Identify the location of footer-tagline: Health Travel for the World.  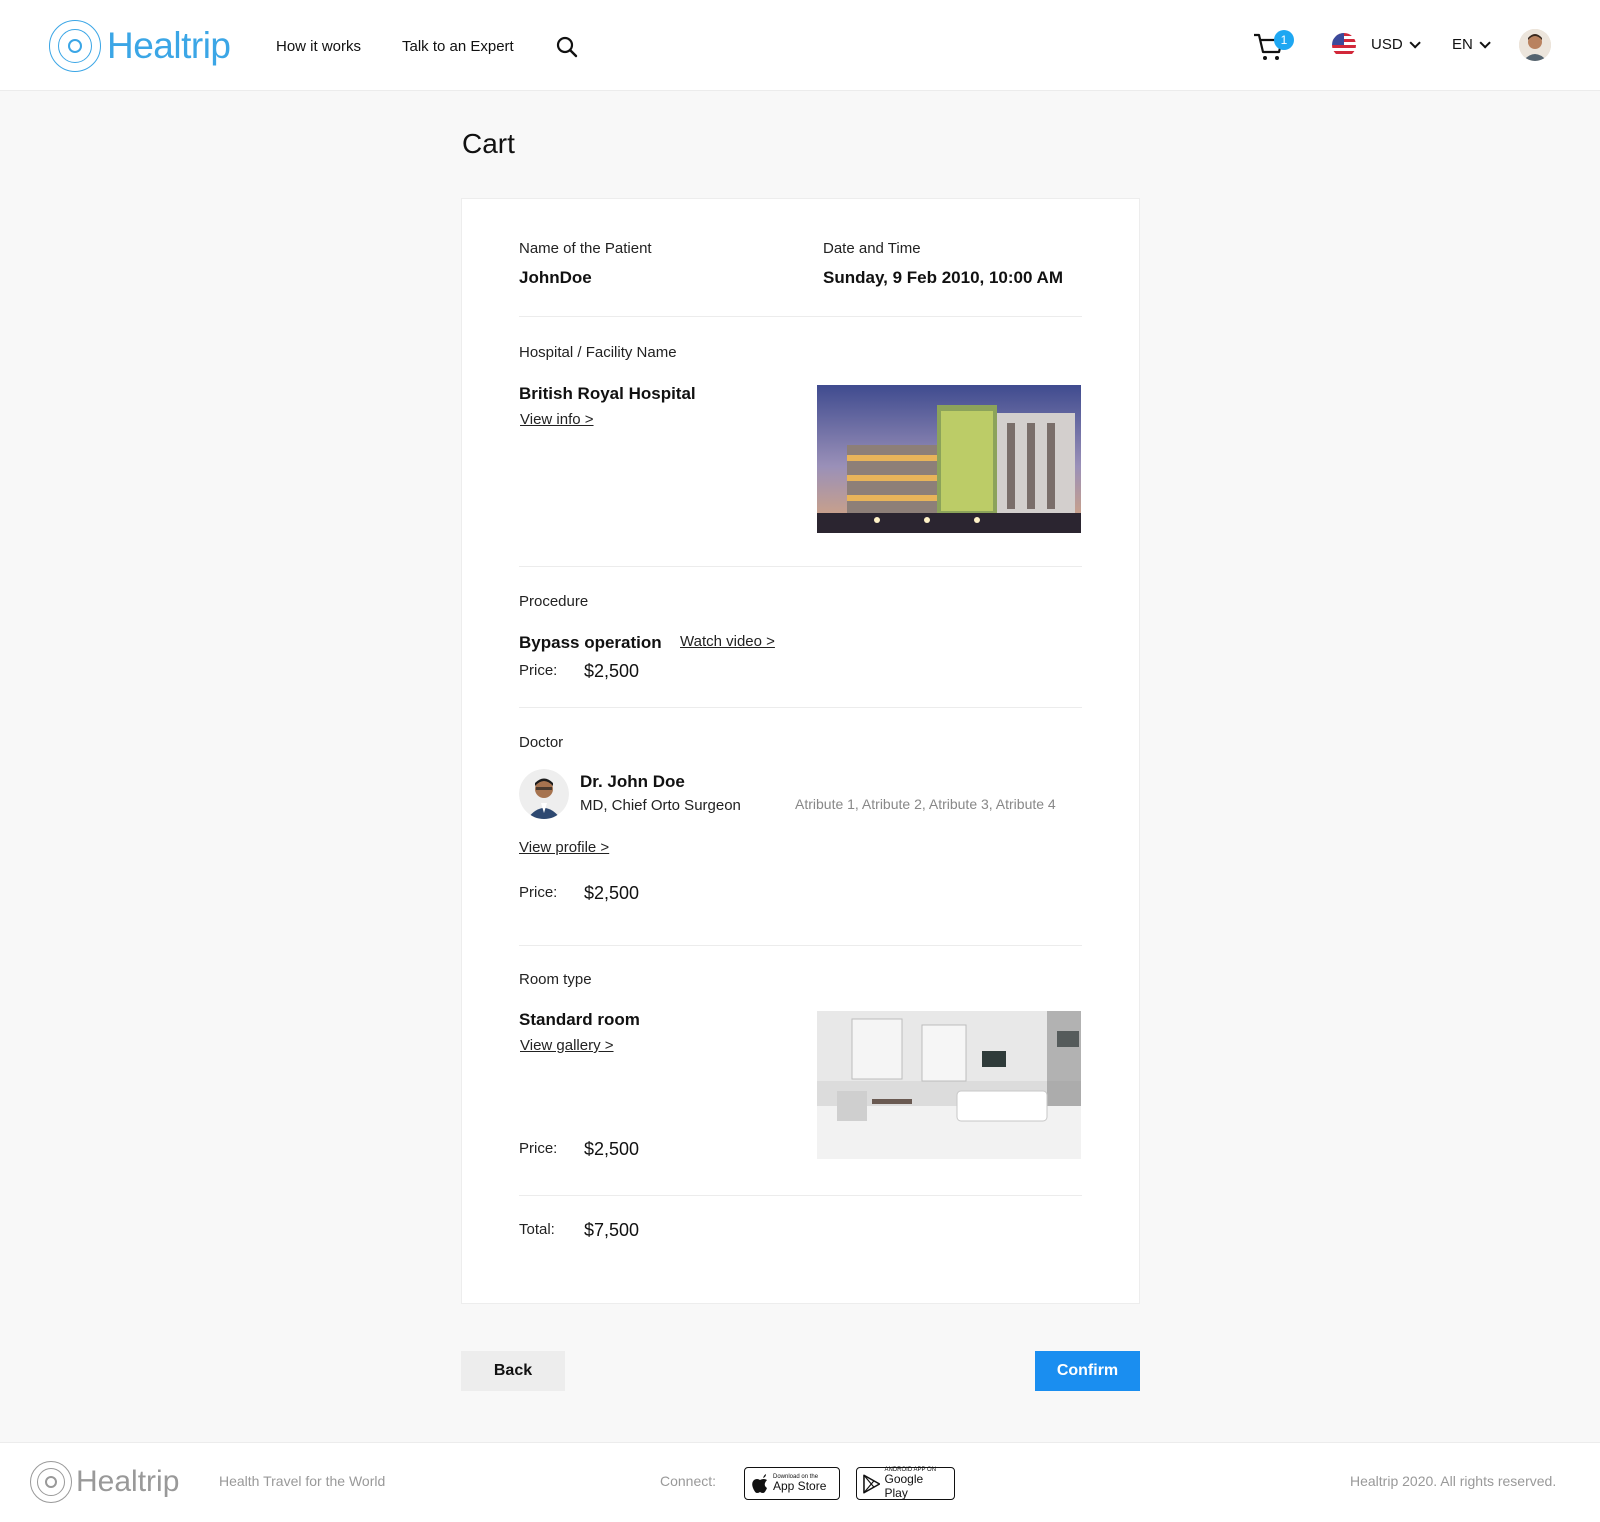
(302, 1481).